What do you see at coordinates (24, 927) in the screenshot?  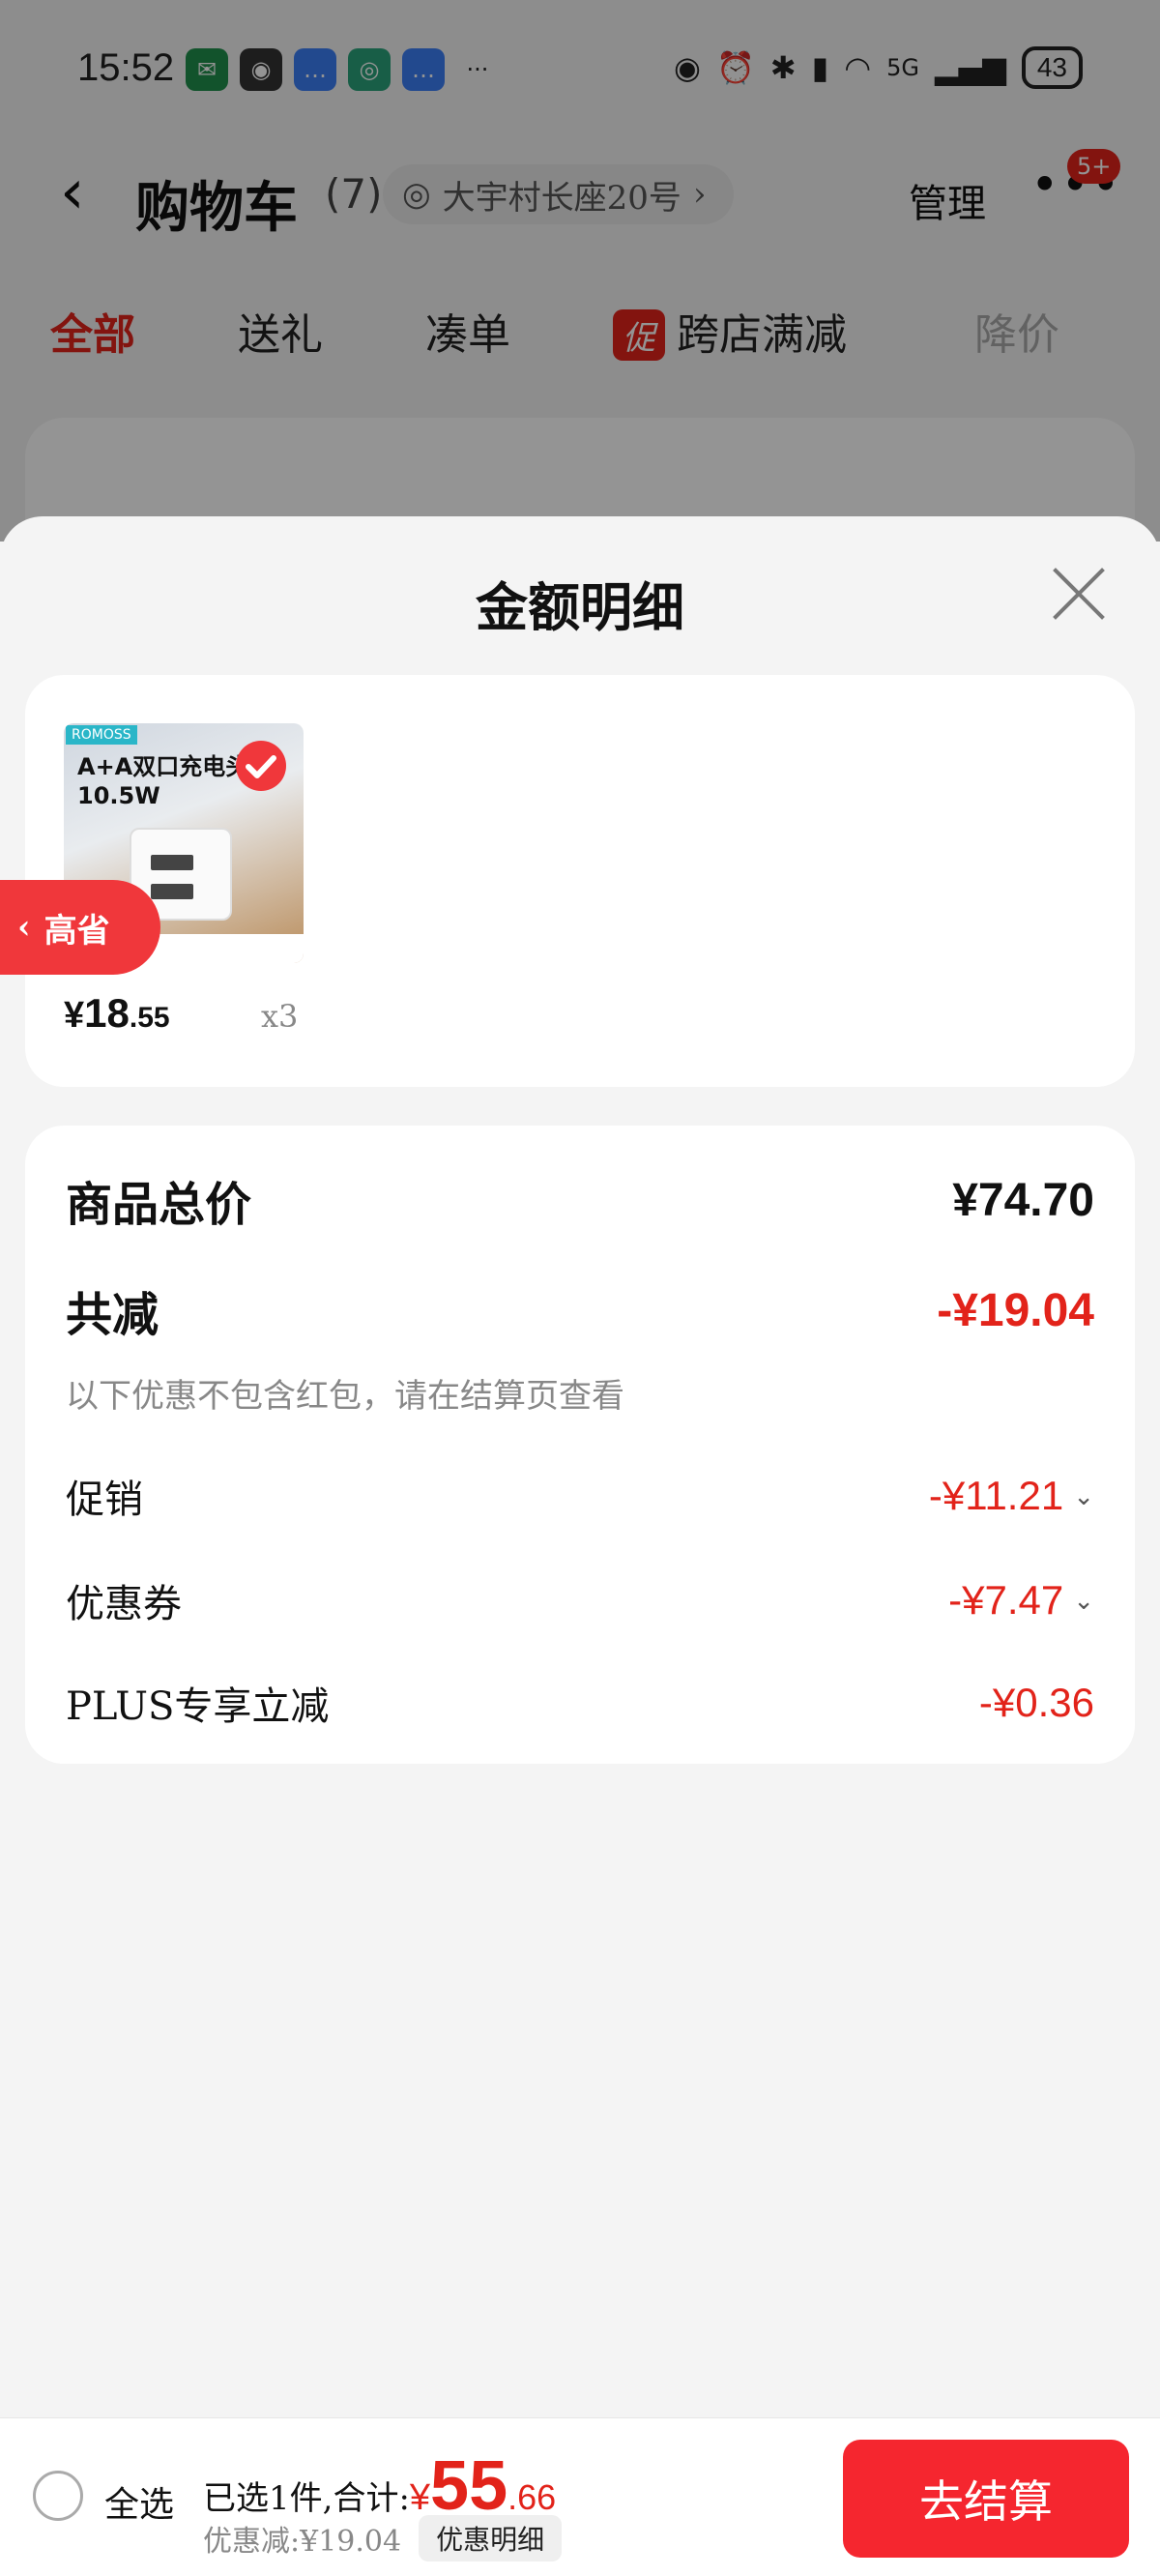 I see `chevron-left-icon: ‹` at bounding box center [24, 927].